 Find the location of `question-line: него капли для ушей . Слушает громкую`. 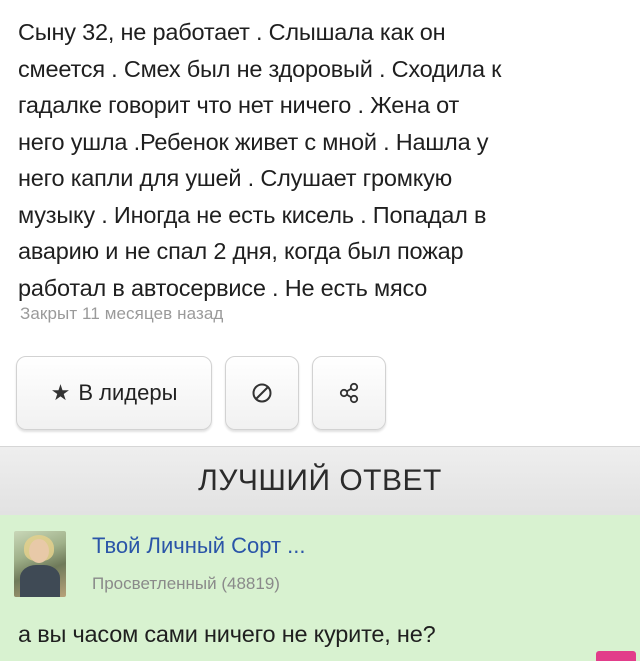

question-line: него капли для ушей . Слушает громкую is located at coordinates (235, 178).